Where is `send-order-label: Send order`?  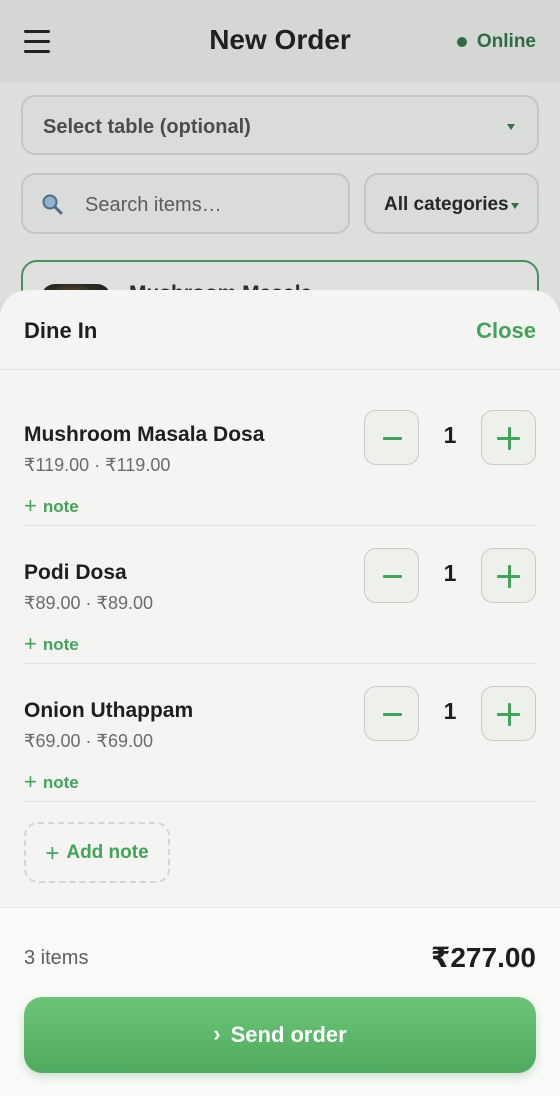
send-order-label: Send order is located at coordinates (288, 1034).